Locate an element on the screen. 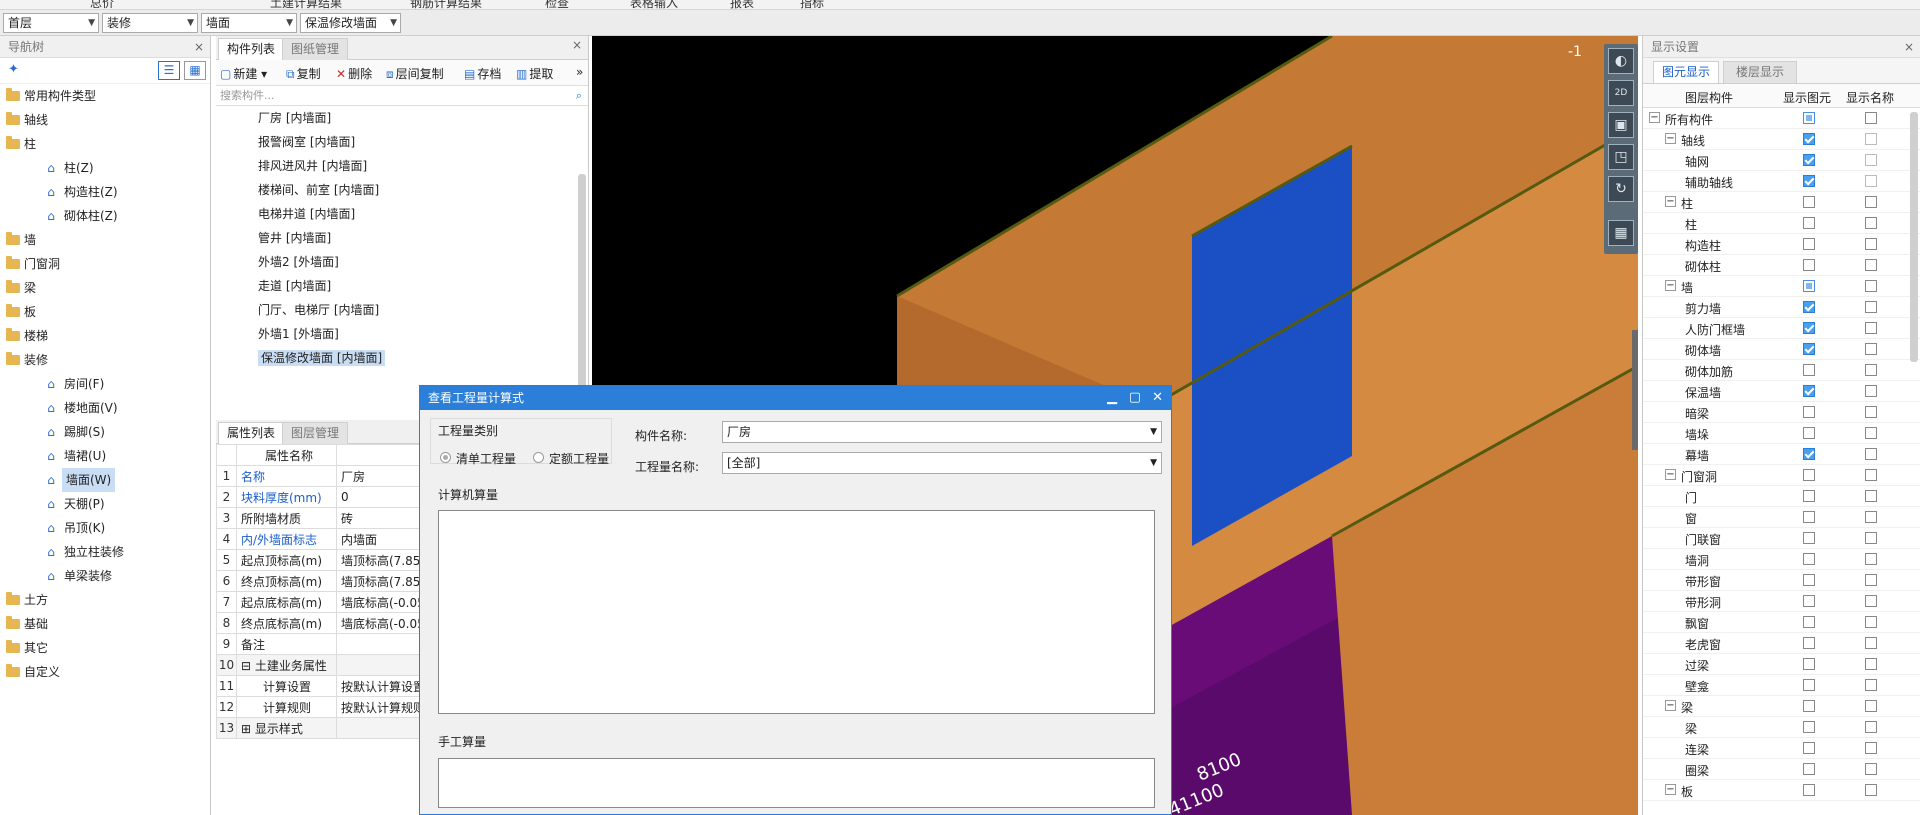 The width and height of the screenshot is (1920, 815). minimize-icon: ▁ is located at coordinates (1112, 398).